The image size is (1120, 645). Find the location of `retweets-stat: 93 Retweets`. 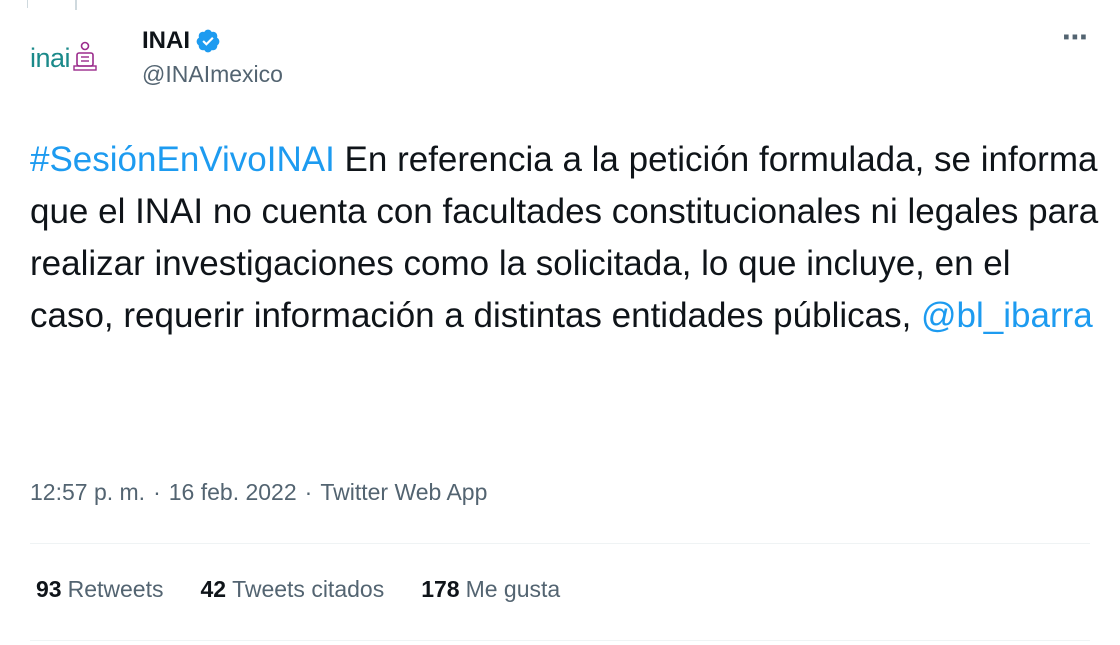

retweets-stat: 93 Retweets is located at coordinates (99, 589).